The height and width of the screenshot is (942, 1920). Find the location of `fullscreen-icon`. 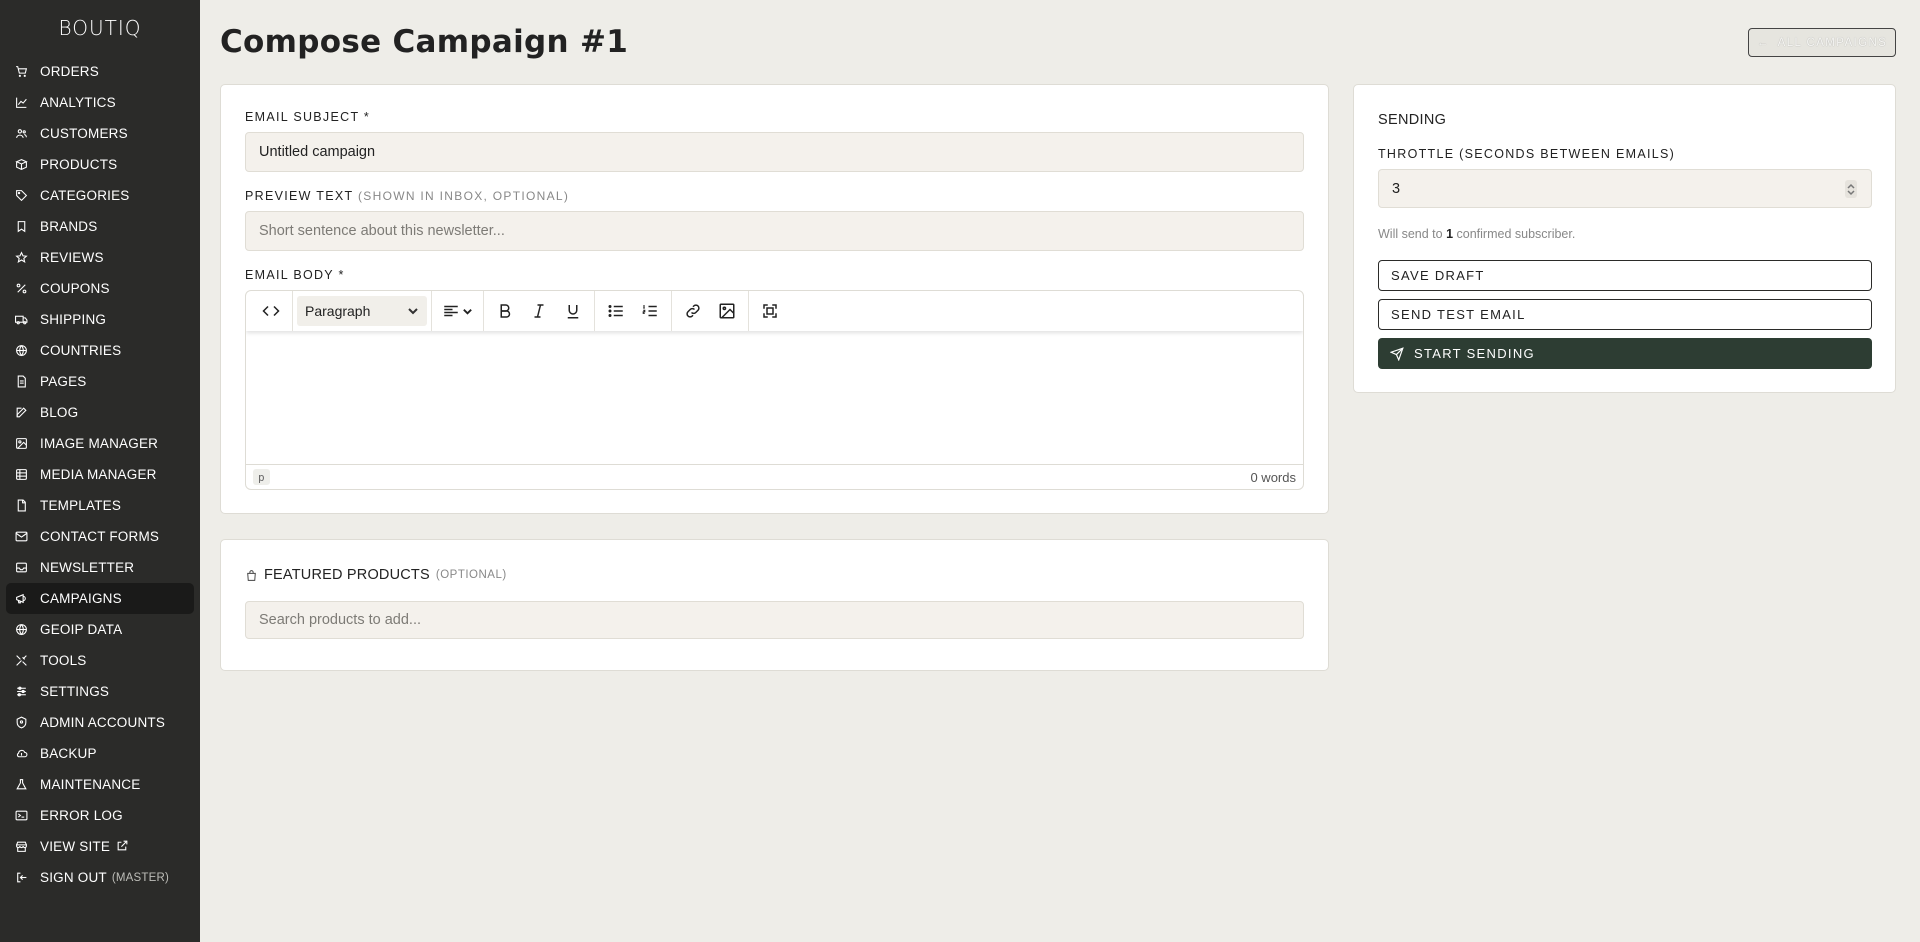

fullscreen-icon is located at coordinates (770, 311).